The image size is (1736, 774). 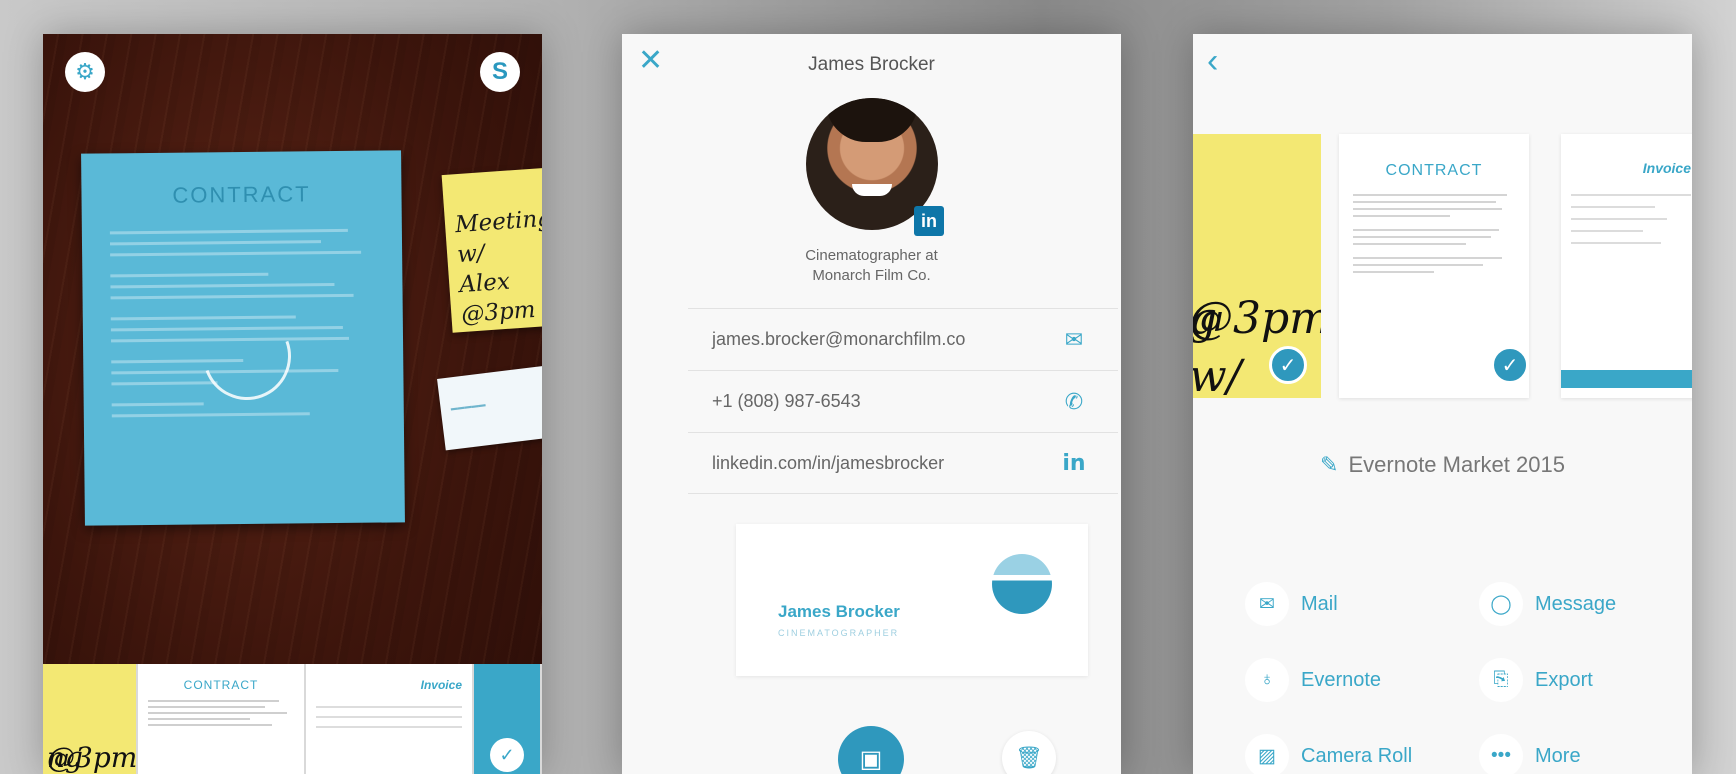 What do you see at coordinates (1501, 754) in the screenshot?
I see `more-dots-icon: •••` at bounding box center [1501, 754].